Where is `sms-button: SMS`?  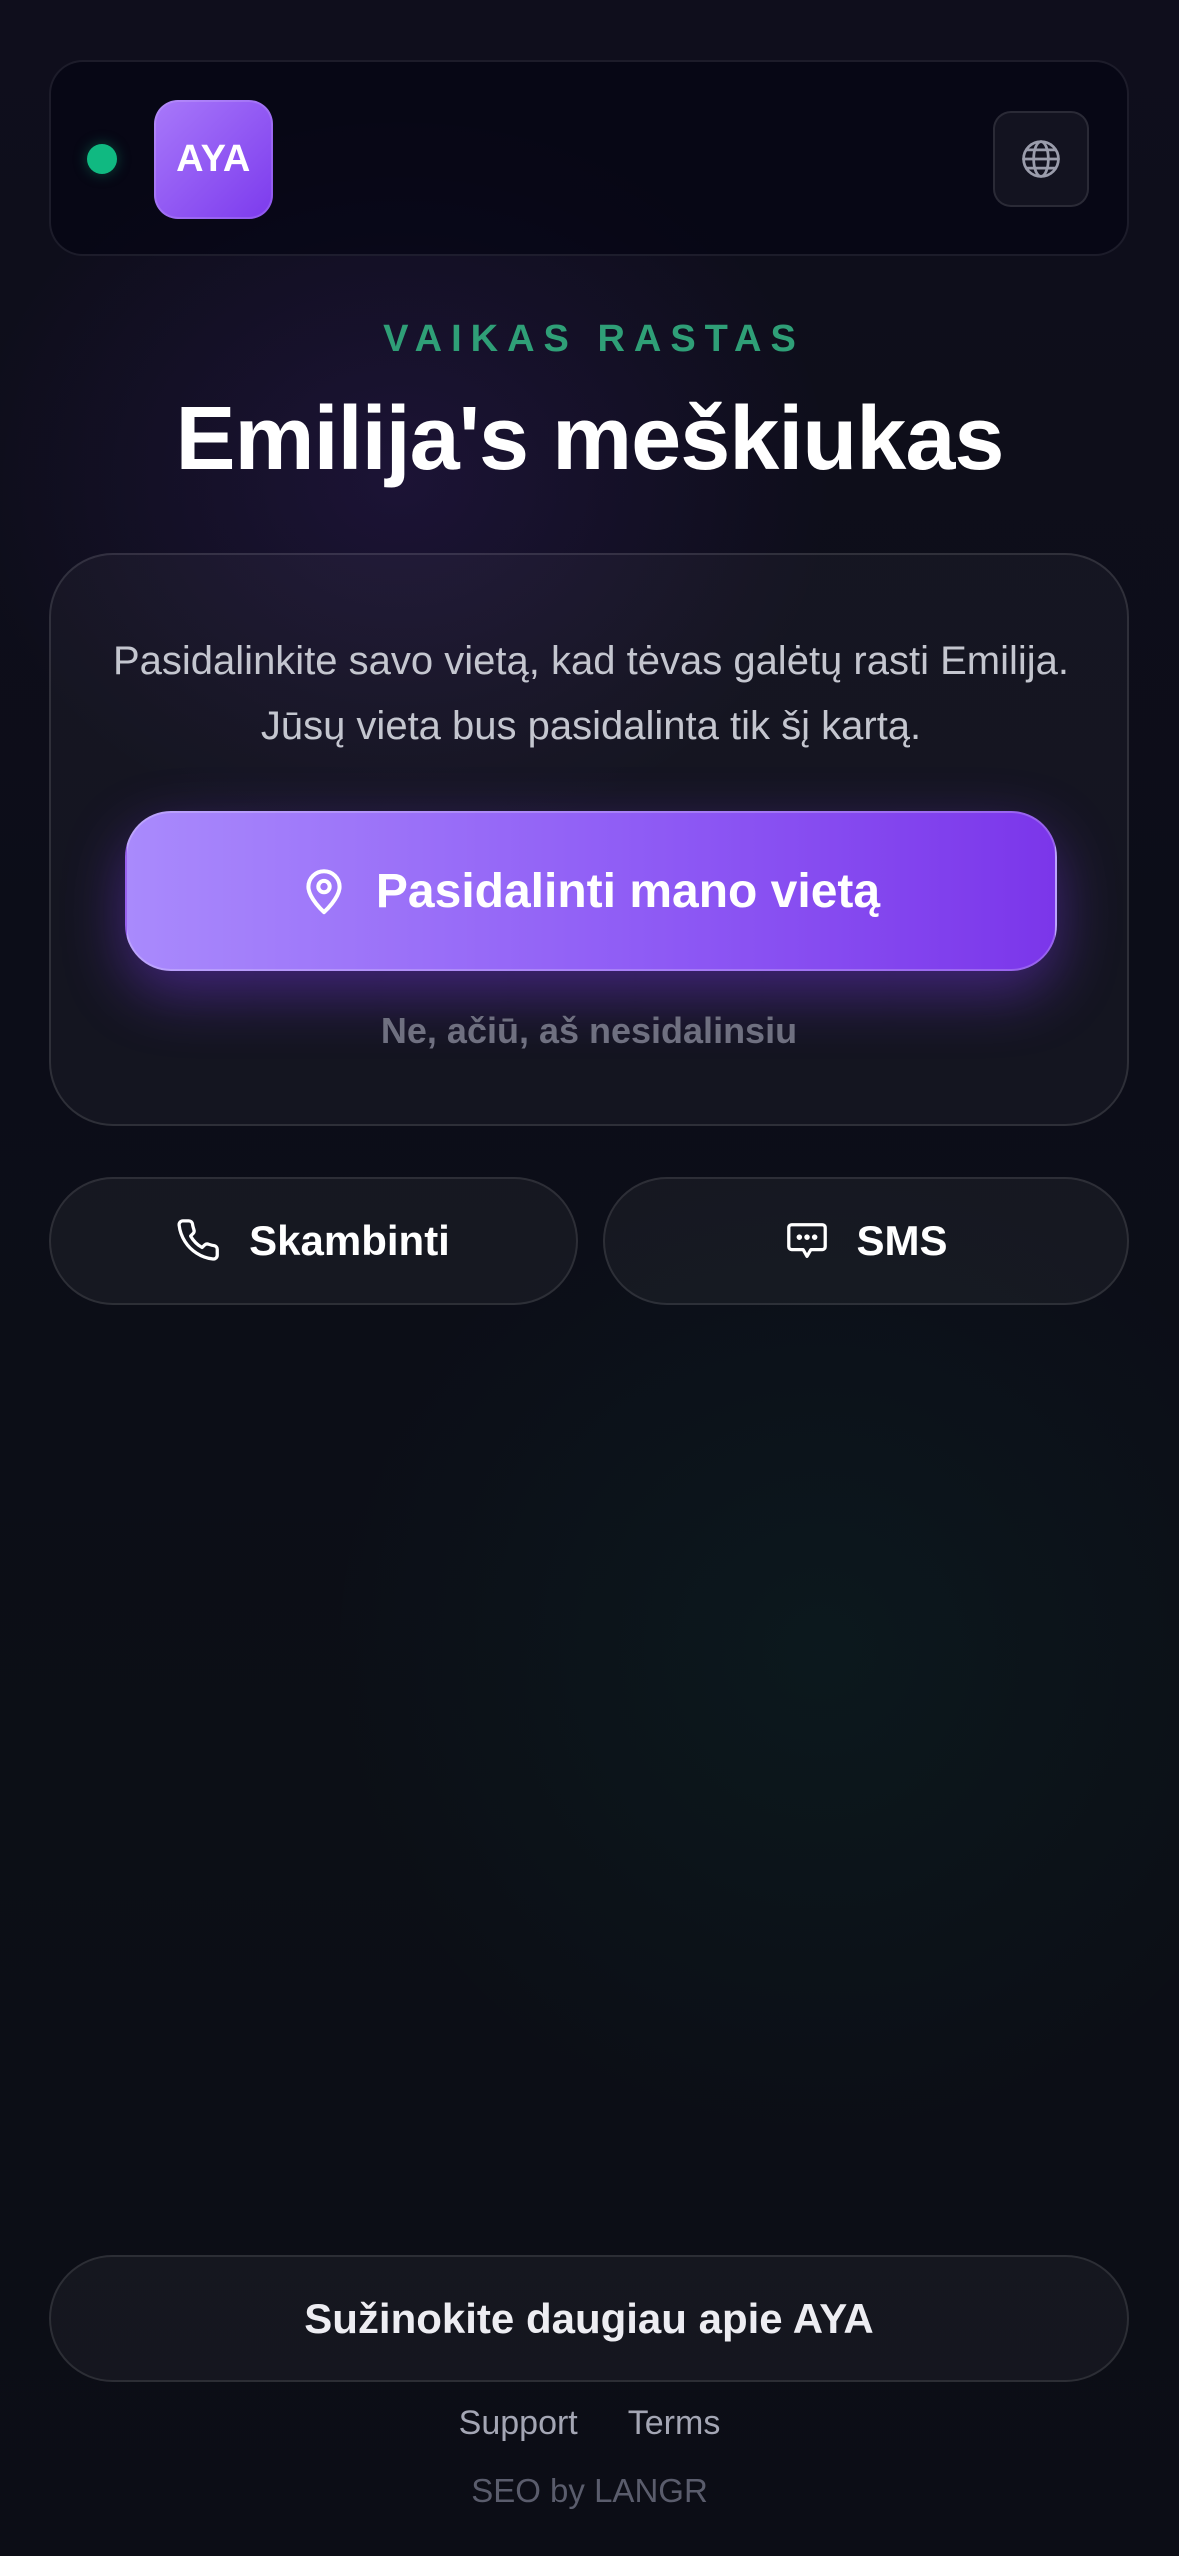 sms-button: SMS is located at coordinates (866, 1241).